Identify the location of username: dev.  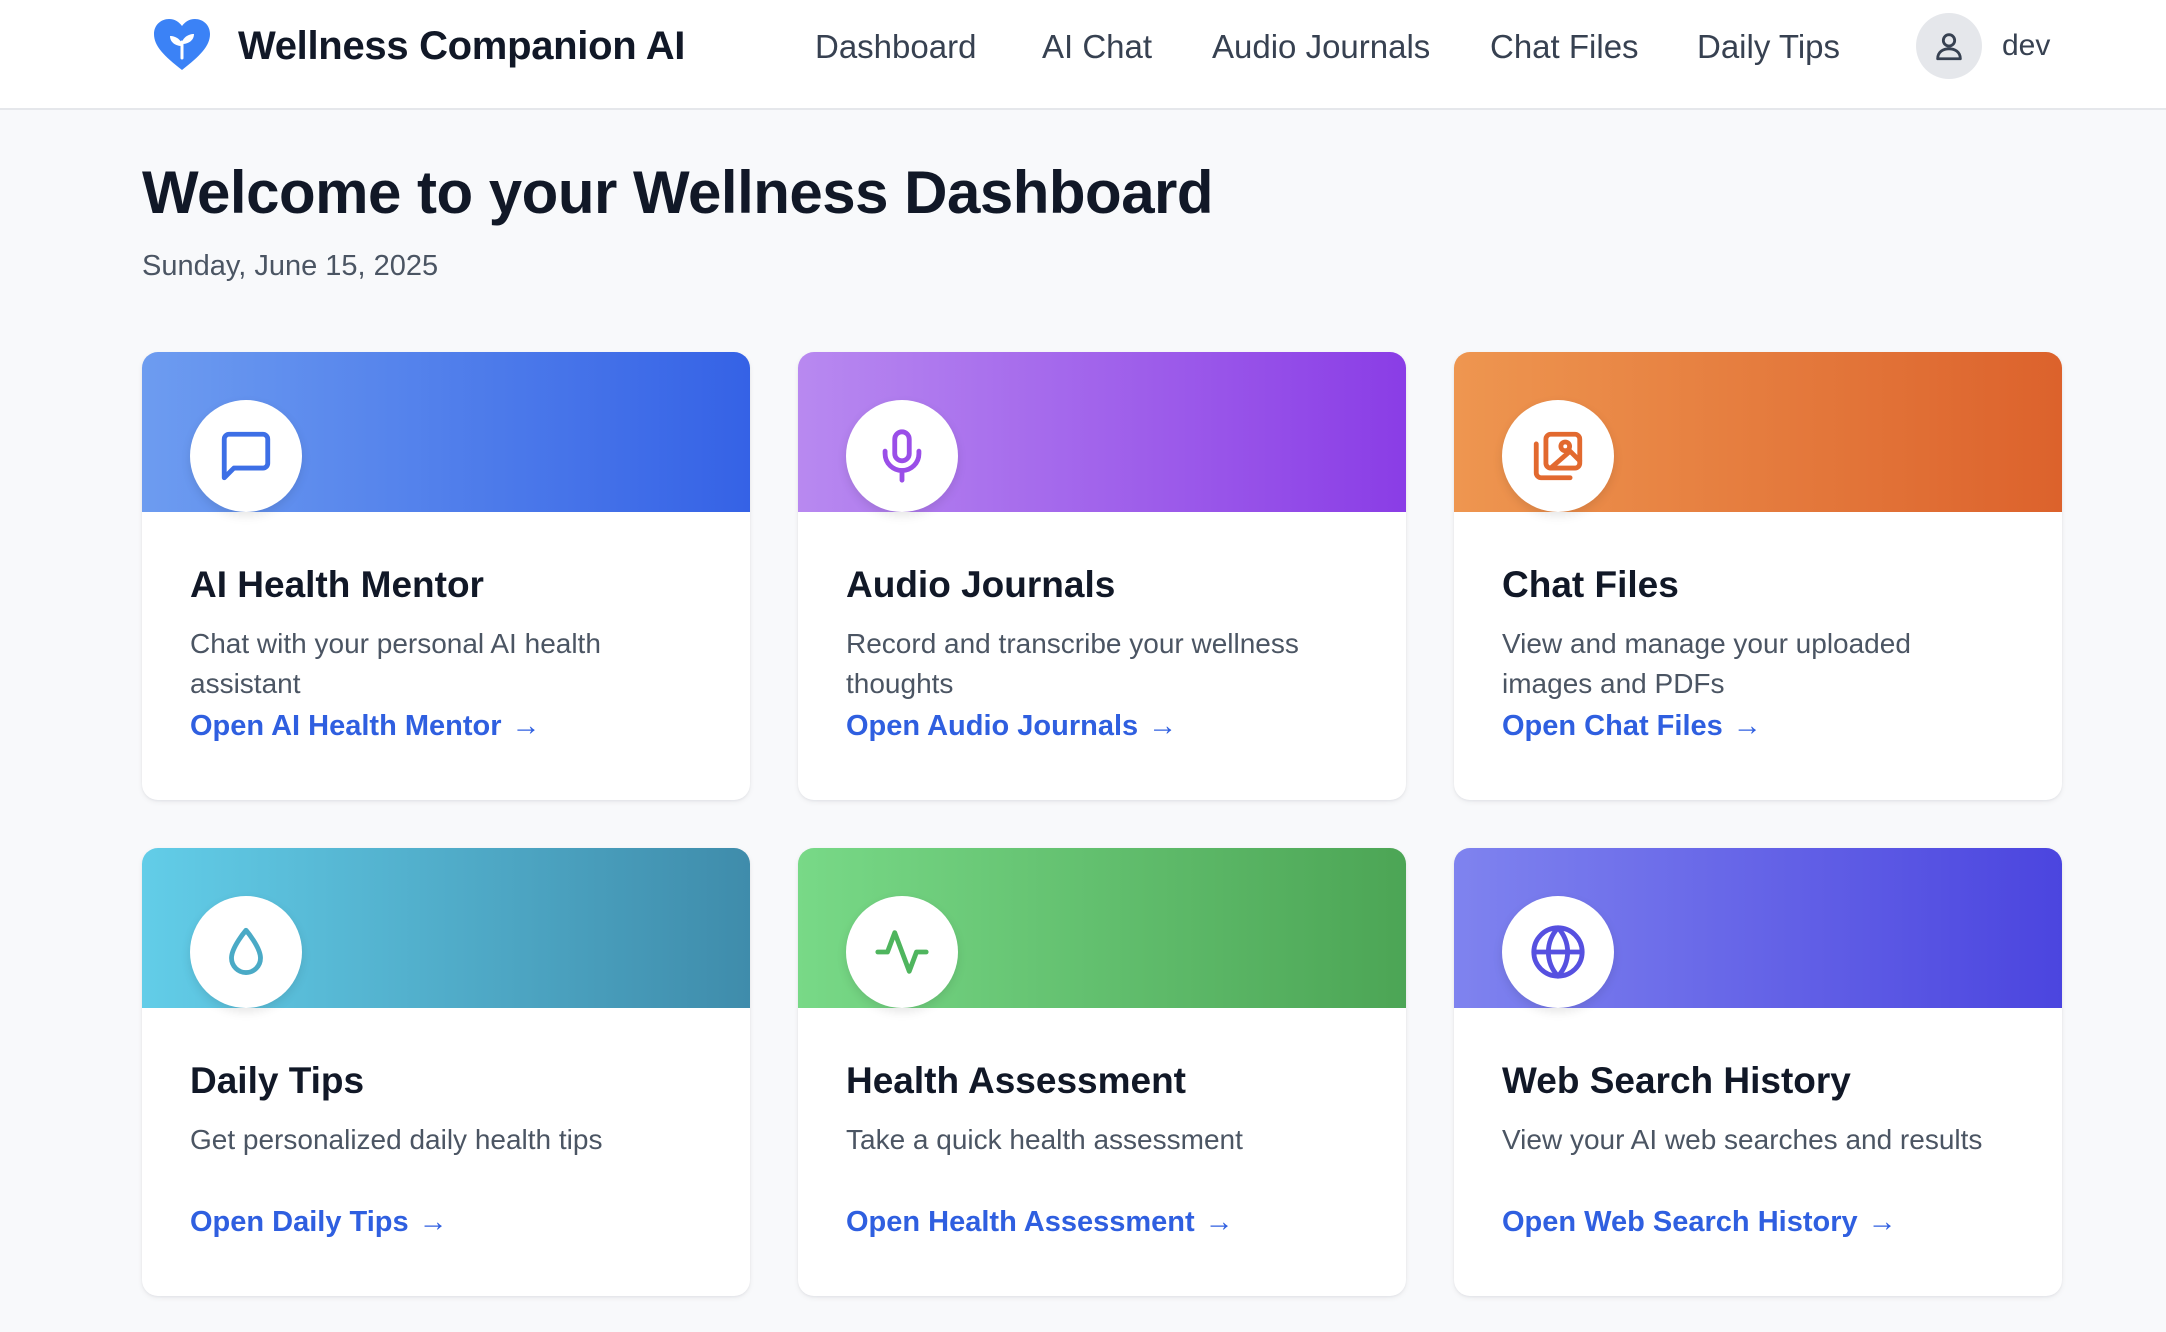
(2026, 45).